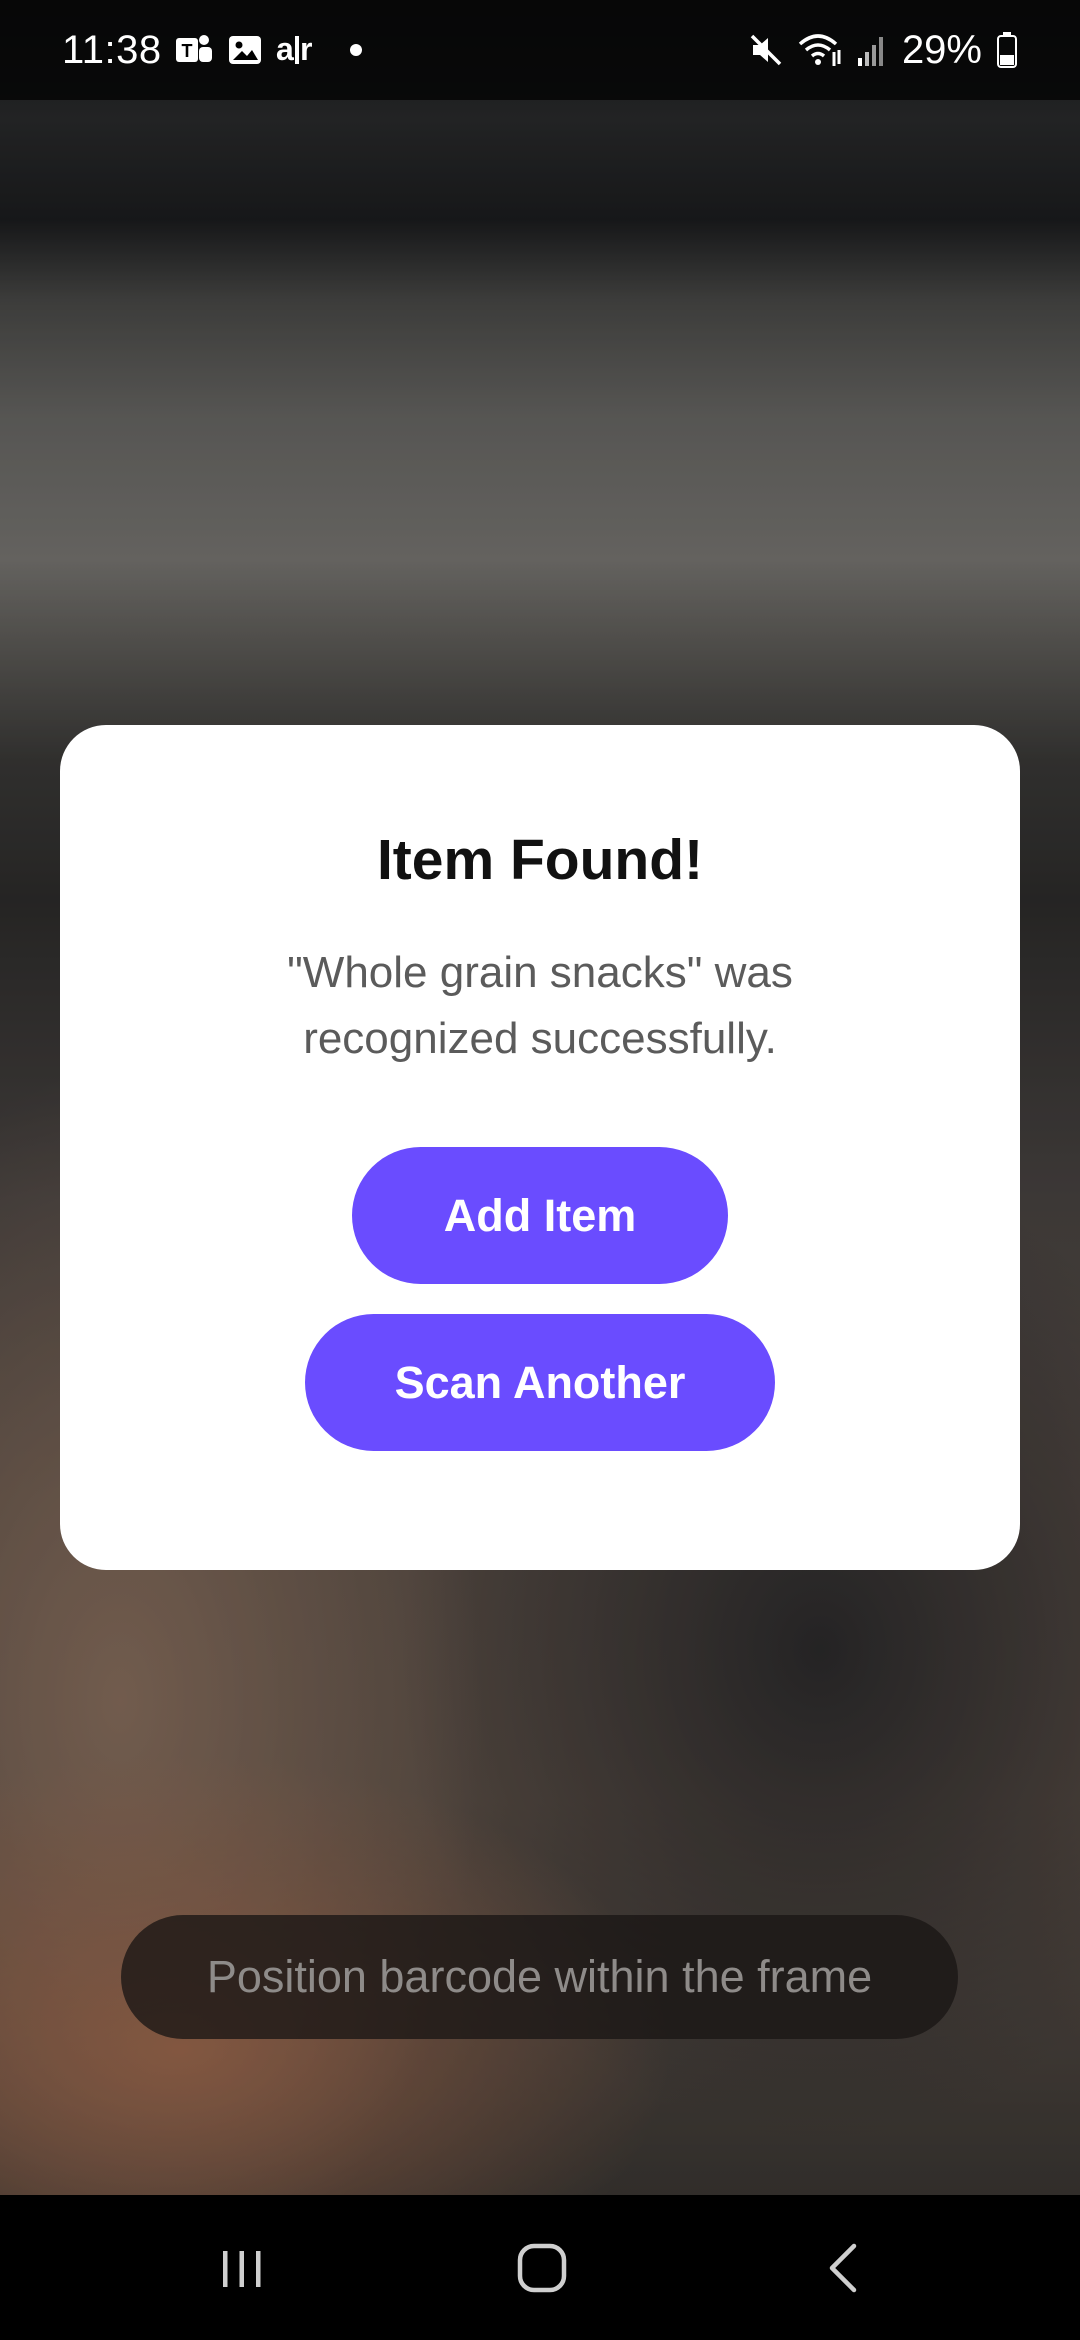  Describe the element at coordinates (285, 49) in the screenshot. I see `svg-text: a` at that location.